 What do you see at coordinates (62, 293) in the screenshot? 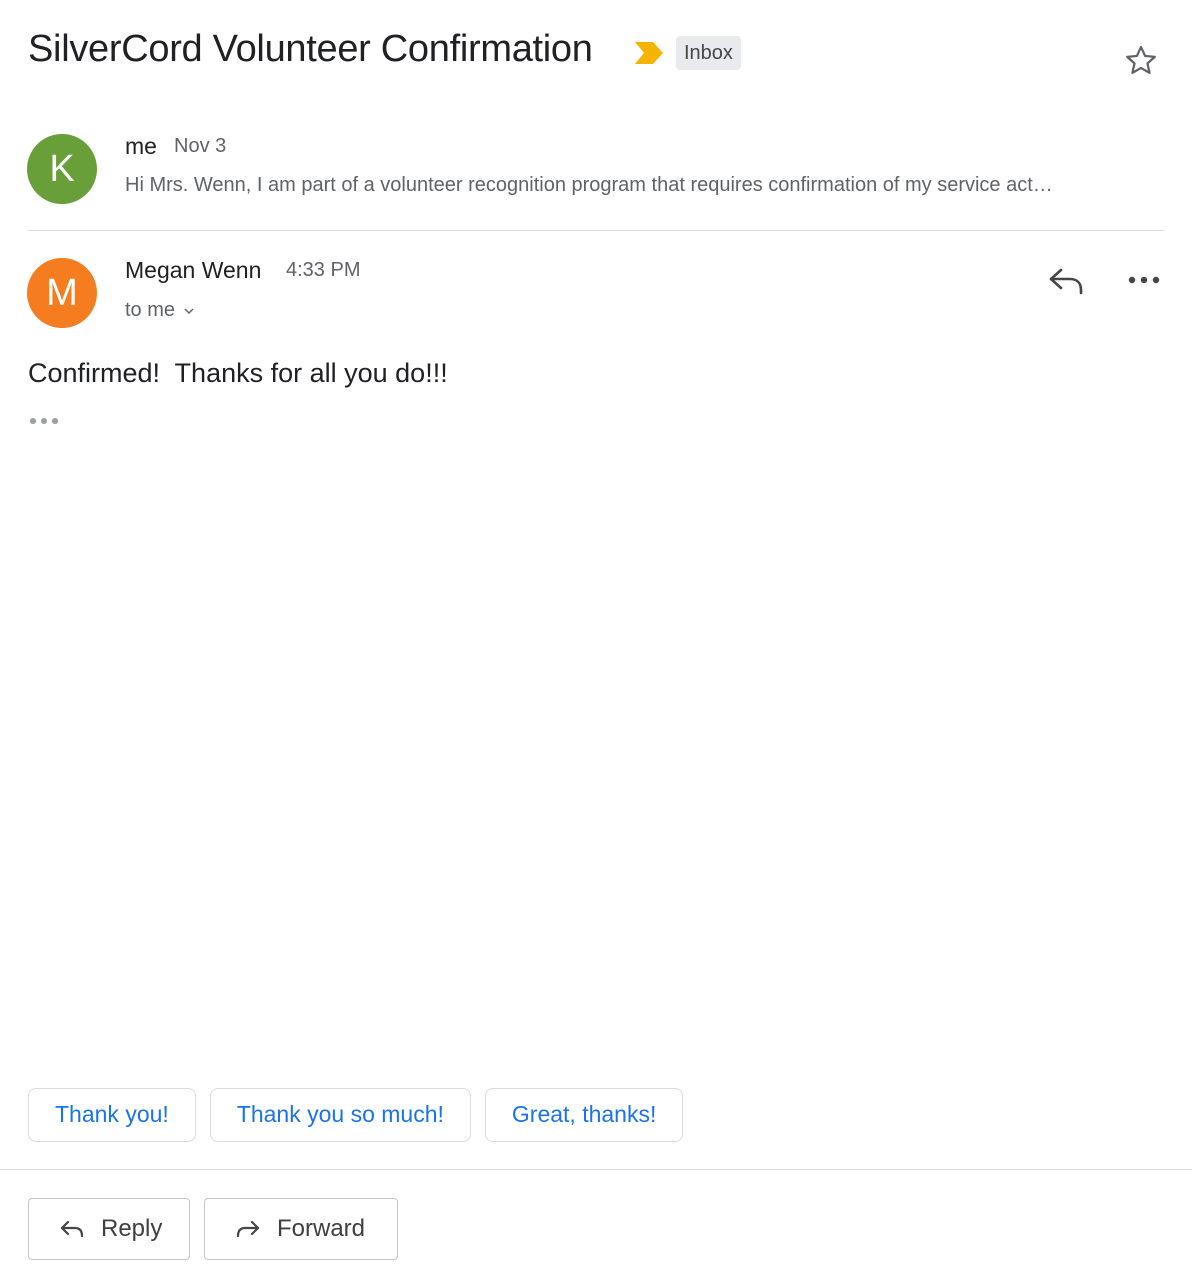
I see `avatar: M` at bounding box center [62, 293].